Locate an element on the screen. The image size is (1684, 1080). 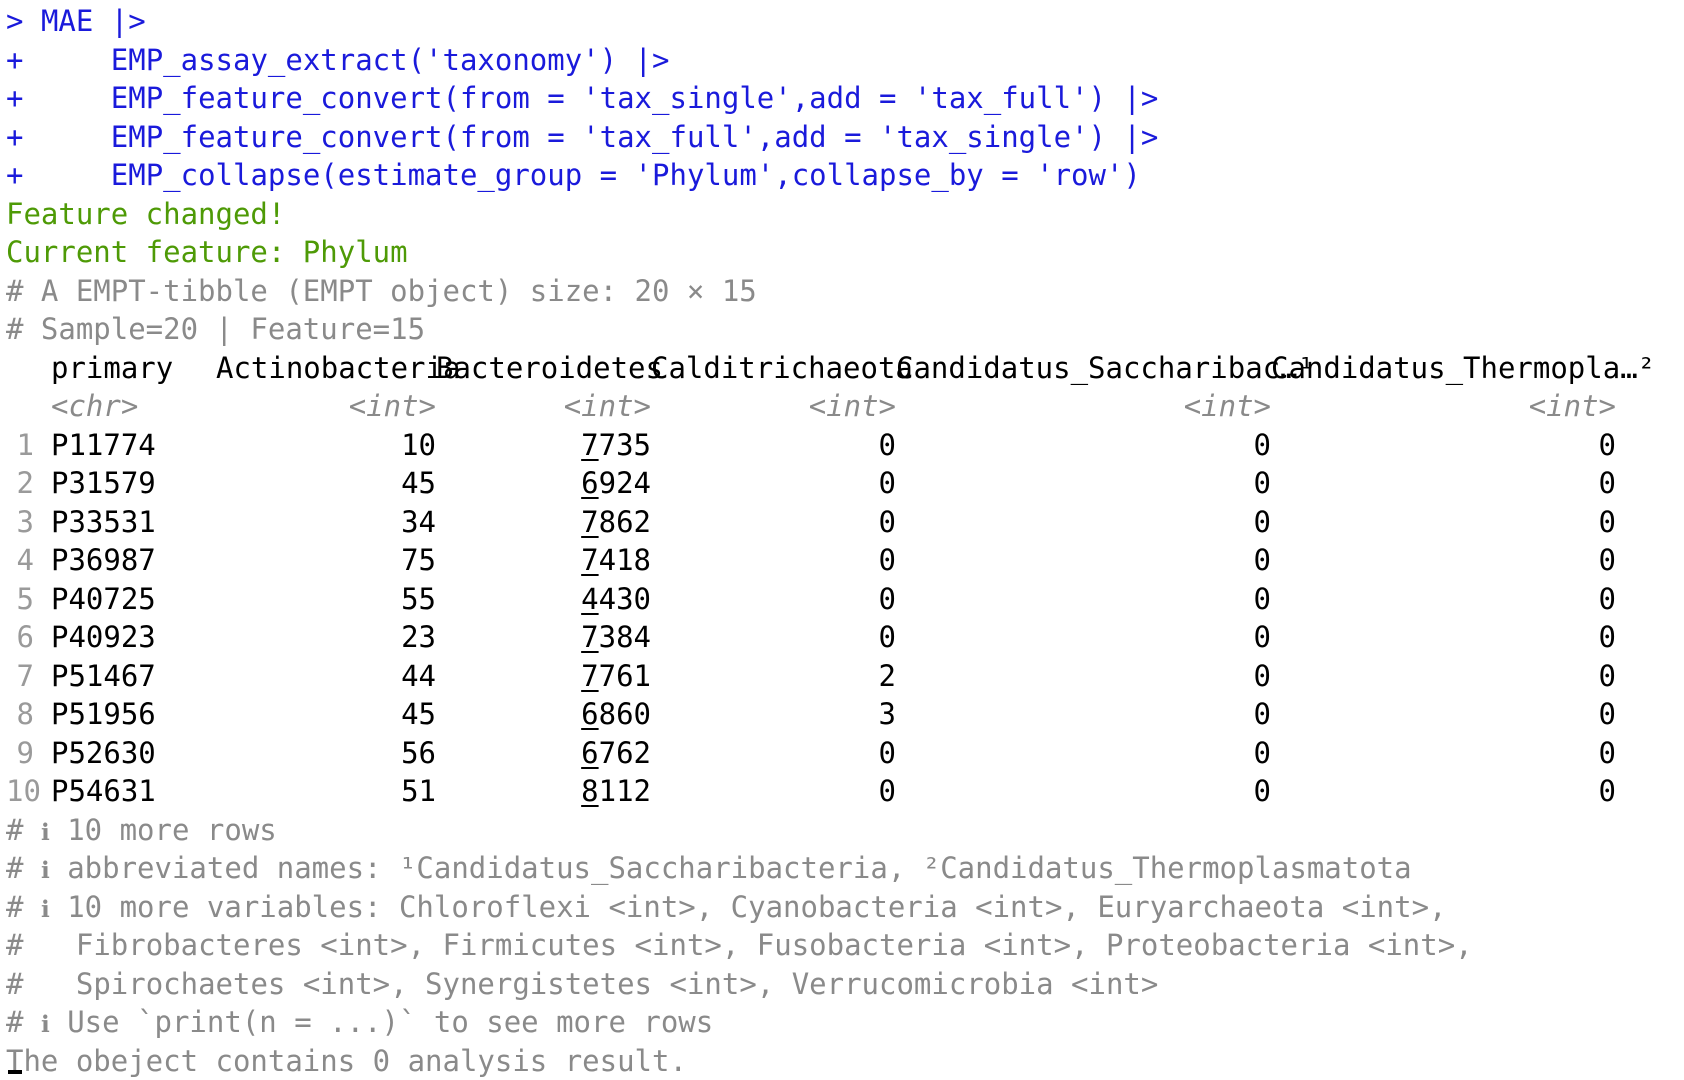
cell-bacteroidetes-rest: 761 is located at coordinates (625, 676).